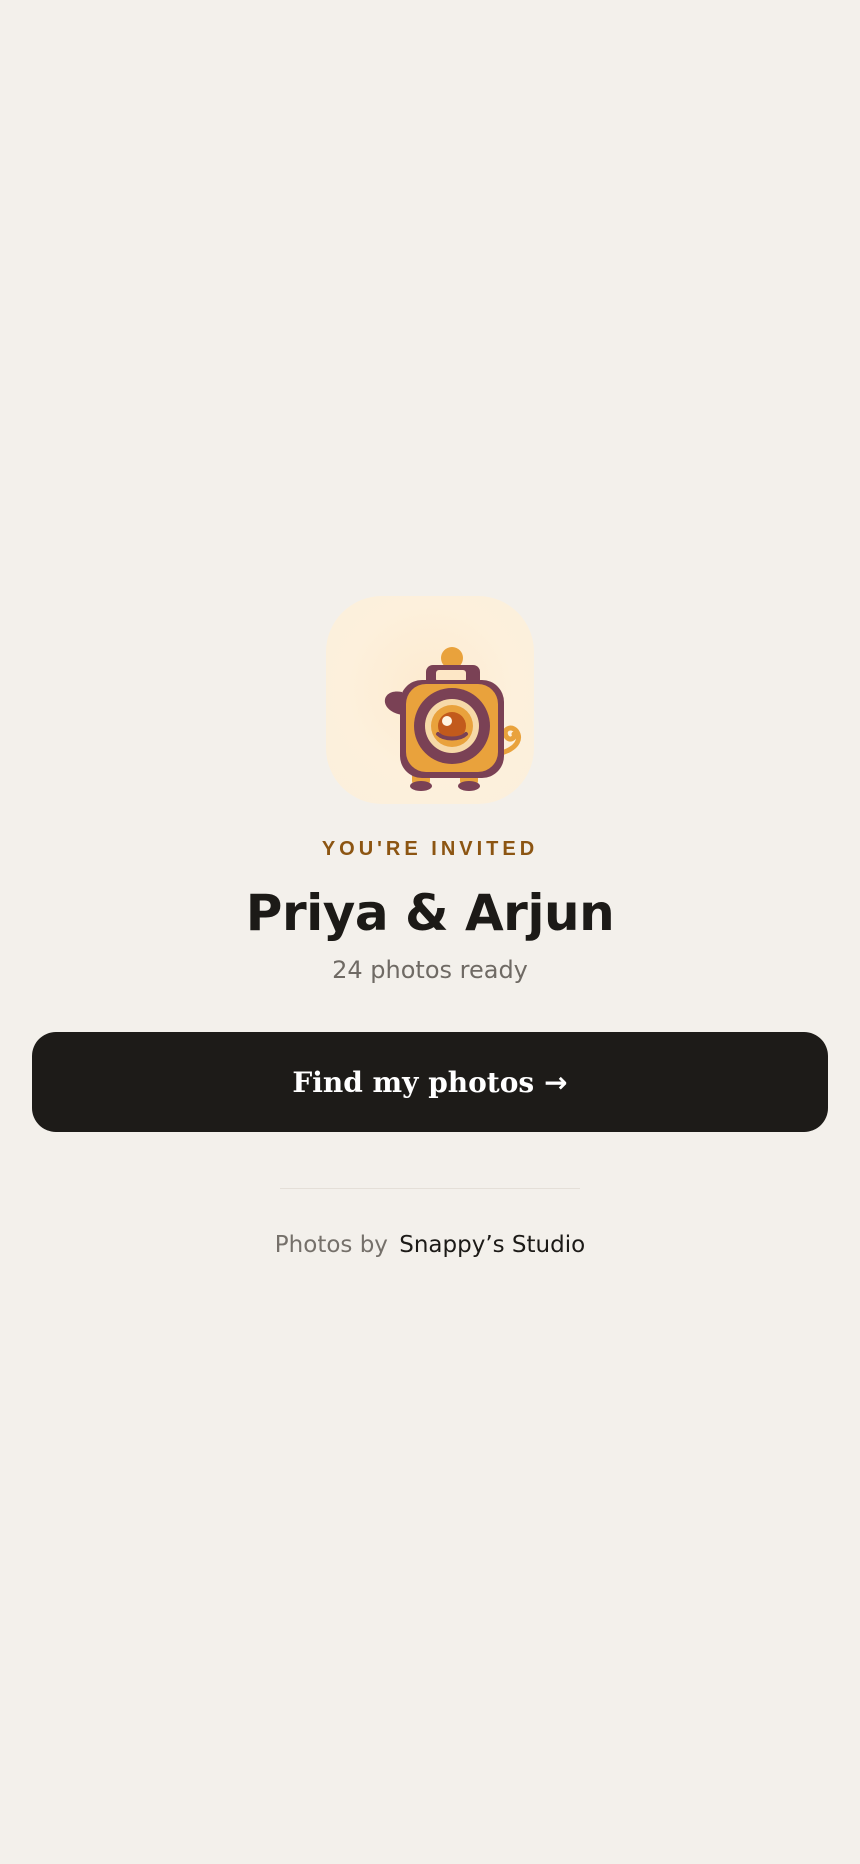 The image size is (860, 1864). I want to click on find-my-photos-button: Find my photos →, so click(430, 1082).